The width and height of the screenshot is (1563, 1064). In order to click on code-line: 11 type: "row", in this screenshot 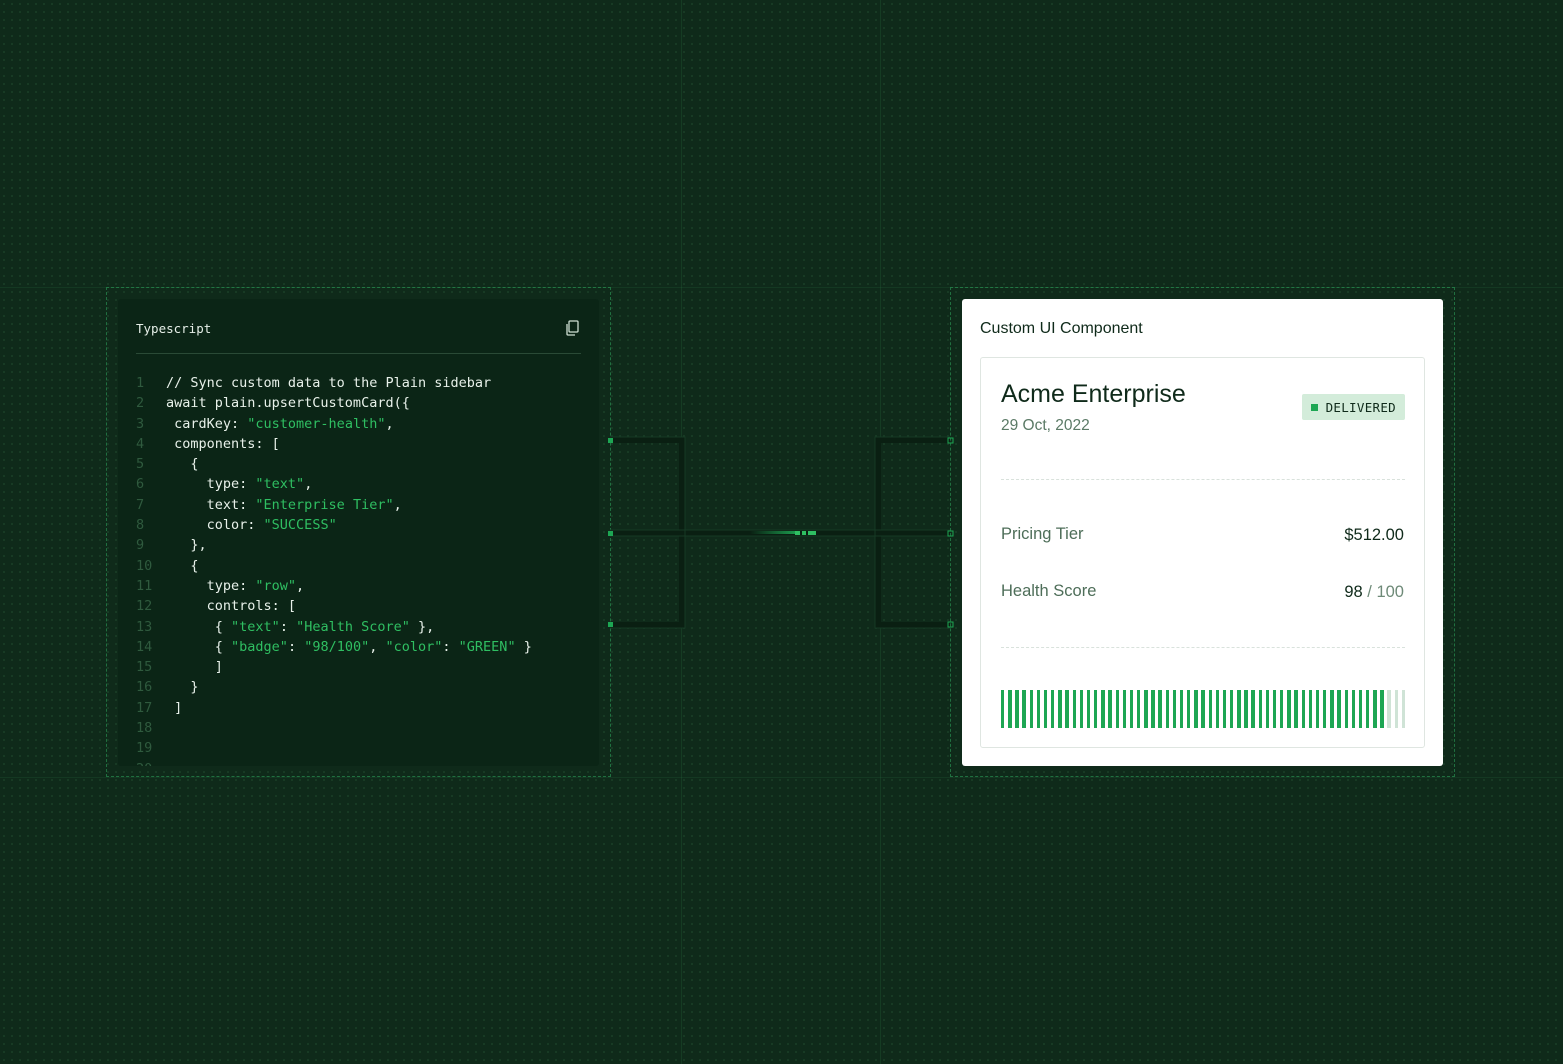, I will do `click(367, 586)`.